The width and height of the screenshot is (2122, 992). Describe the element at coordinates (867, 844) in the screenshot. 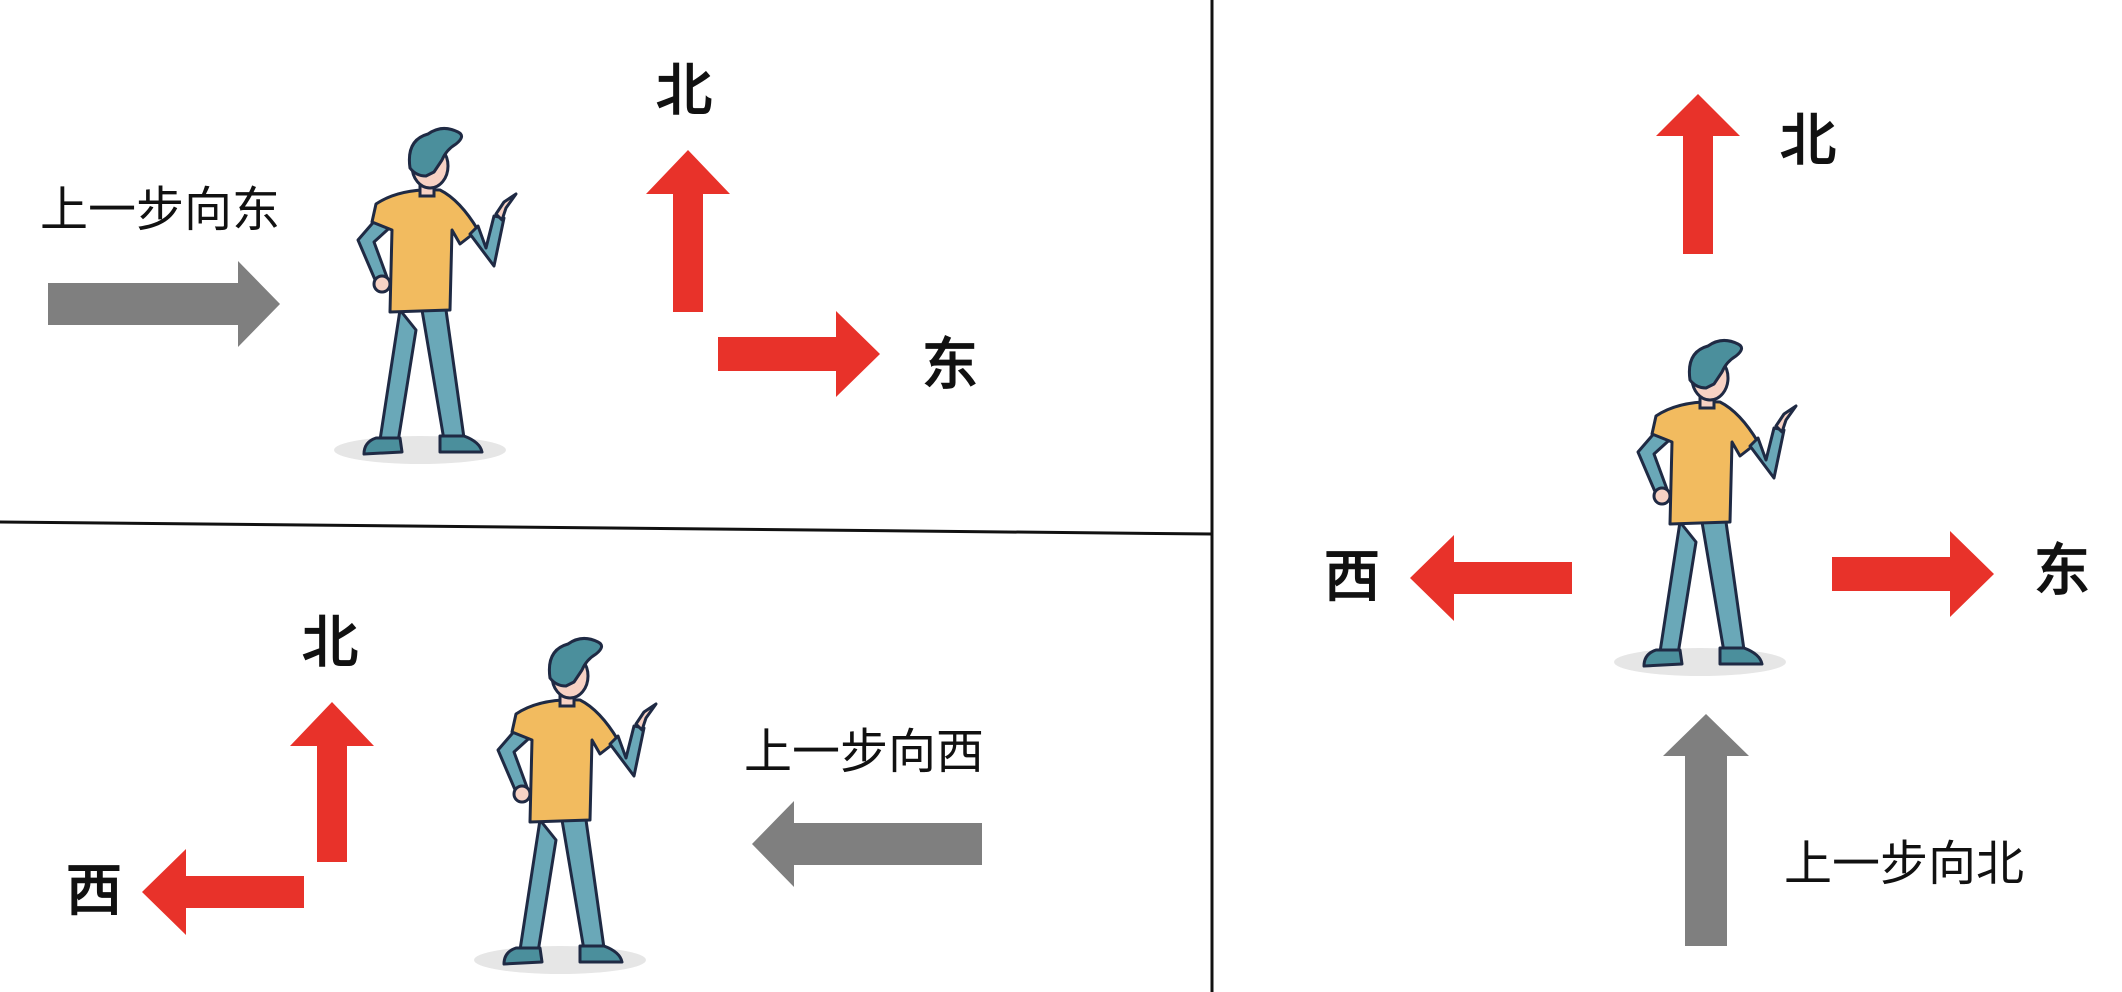

I see `previous-step-arrow-left-icon` at that location.